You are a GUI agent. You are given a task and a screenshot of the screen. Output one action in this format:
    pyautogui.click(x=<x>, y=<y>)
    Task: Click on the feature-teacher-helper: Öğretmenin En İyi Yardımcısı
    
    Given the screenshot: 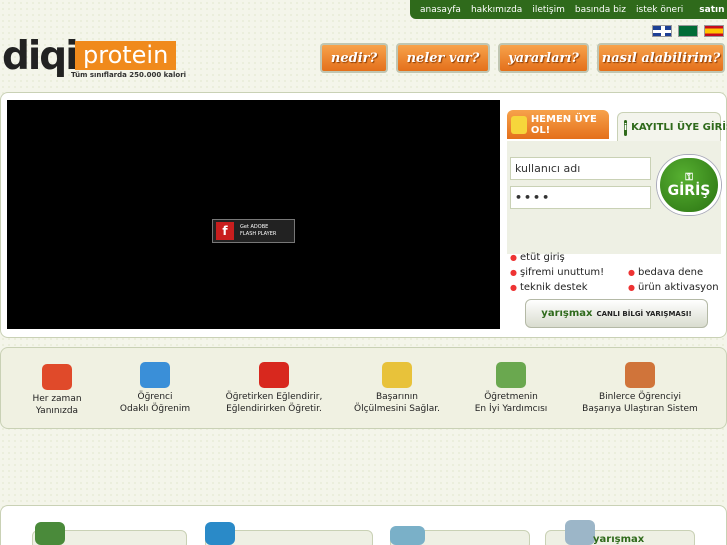 What is the action you would take?
    pyautogui.click(x=511, y=388)
    